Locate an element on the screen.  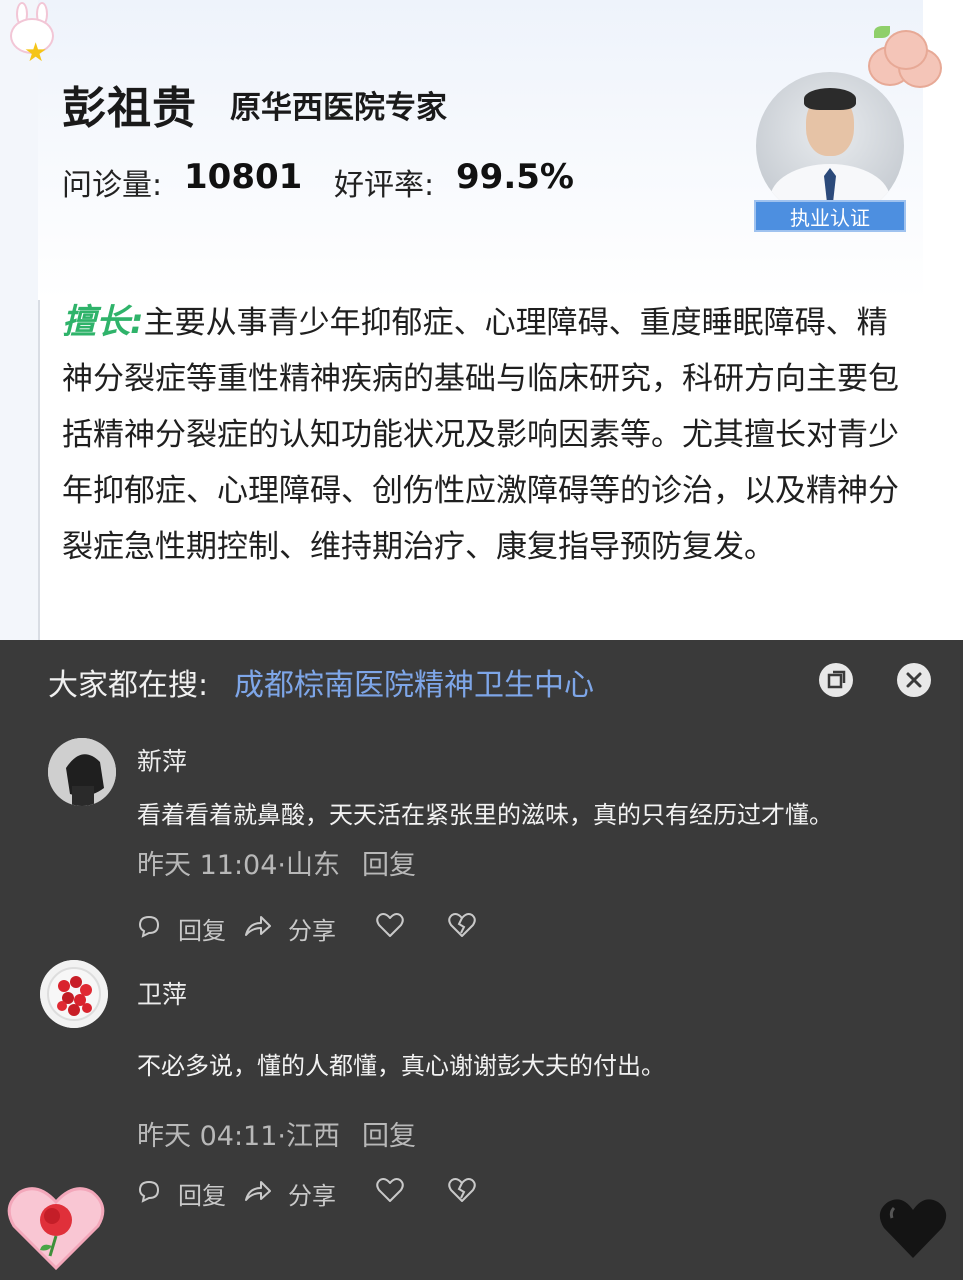
cloud-sticker-icon is located at coordinates (908, 58).